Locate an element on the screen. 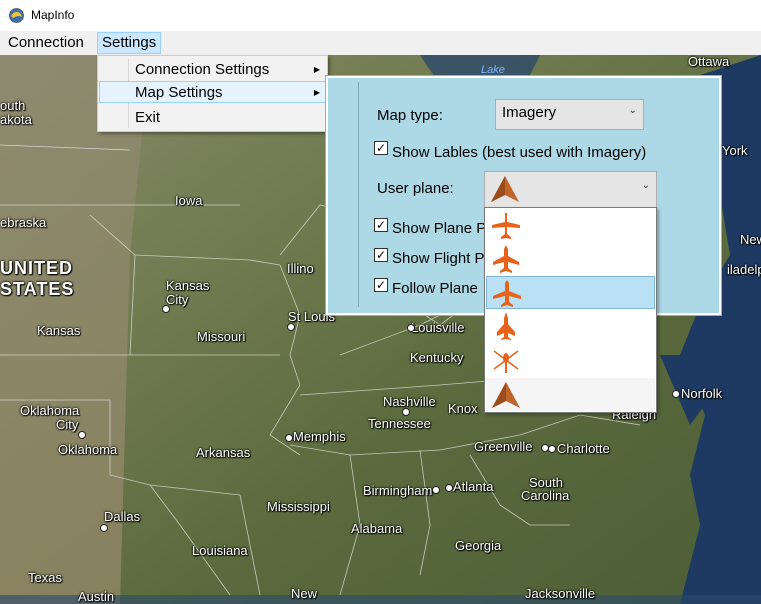 The image size is (761, 604). map-label-birmingham: Birmingham is located at coordinates (398, 490).